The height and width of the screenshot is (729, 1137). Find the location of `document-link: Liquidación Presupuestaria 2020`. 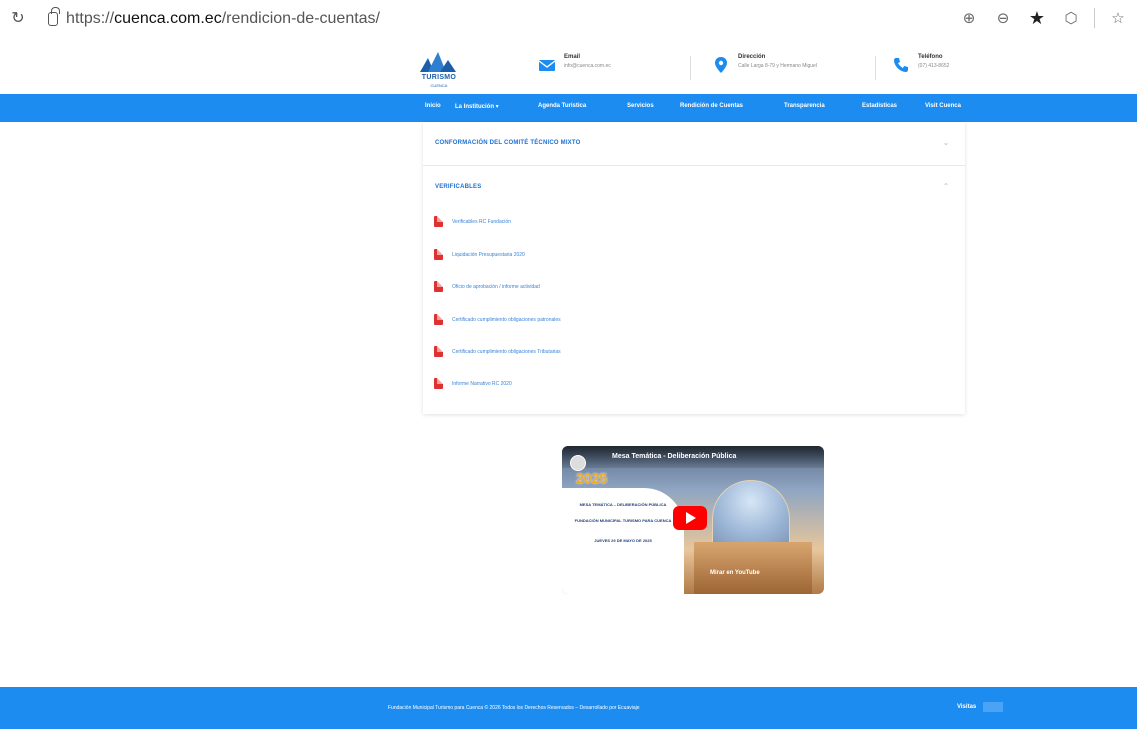

document-link: Liquidación Presupuestaria 2020 is located at coordinates (479, 254).